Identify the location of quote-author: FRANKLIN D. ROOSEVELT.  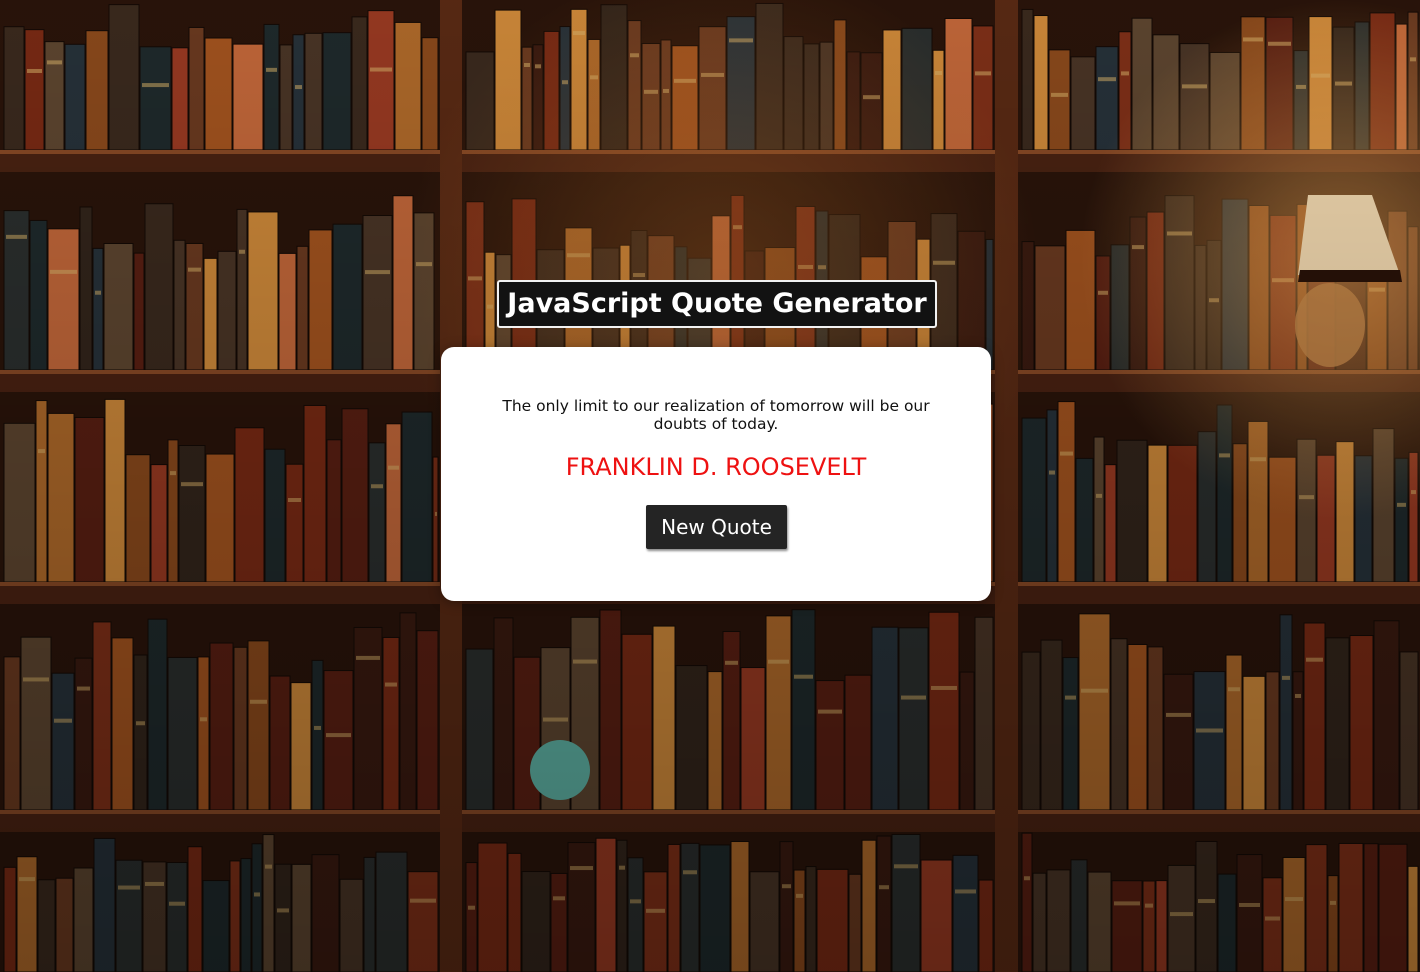
(716, 467).